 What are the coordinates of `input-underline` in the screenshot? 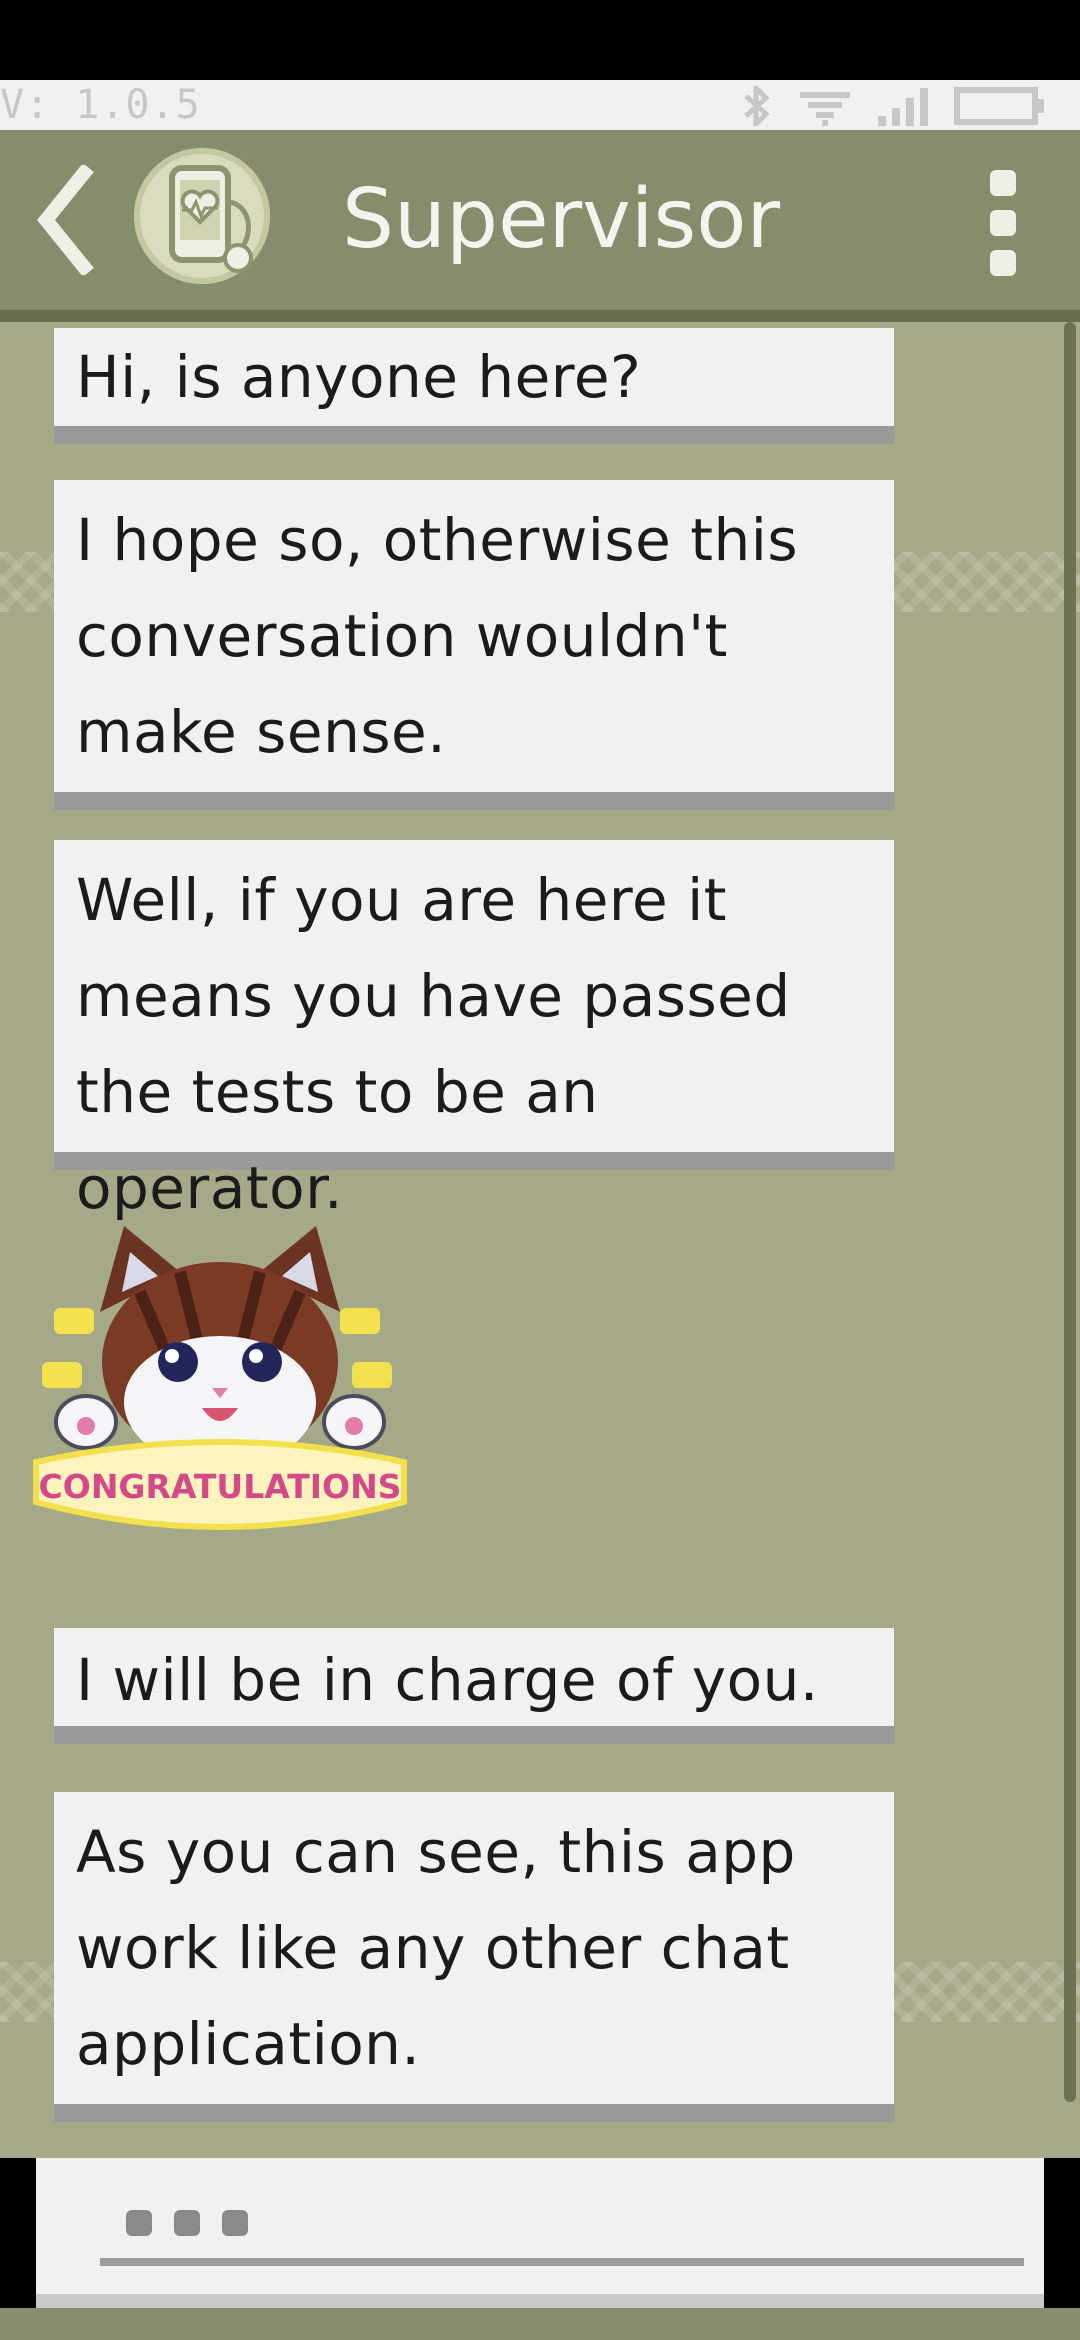 It's located at (562, 2262).